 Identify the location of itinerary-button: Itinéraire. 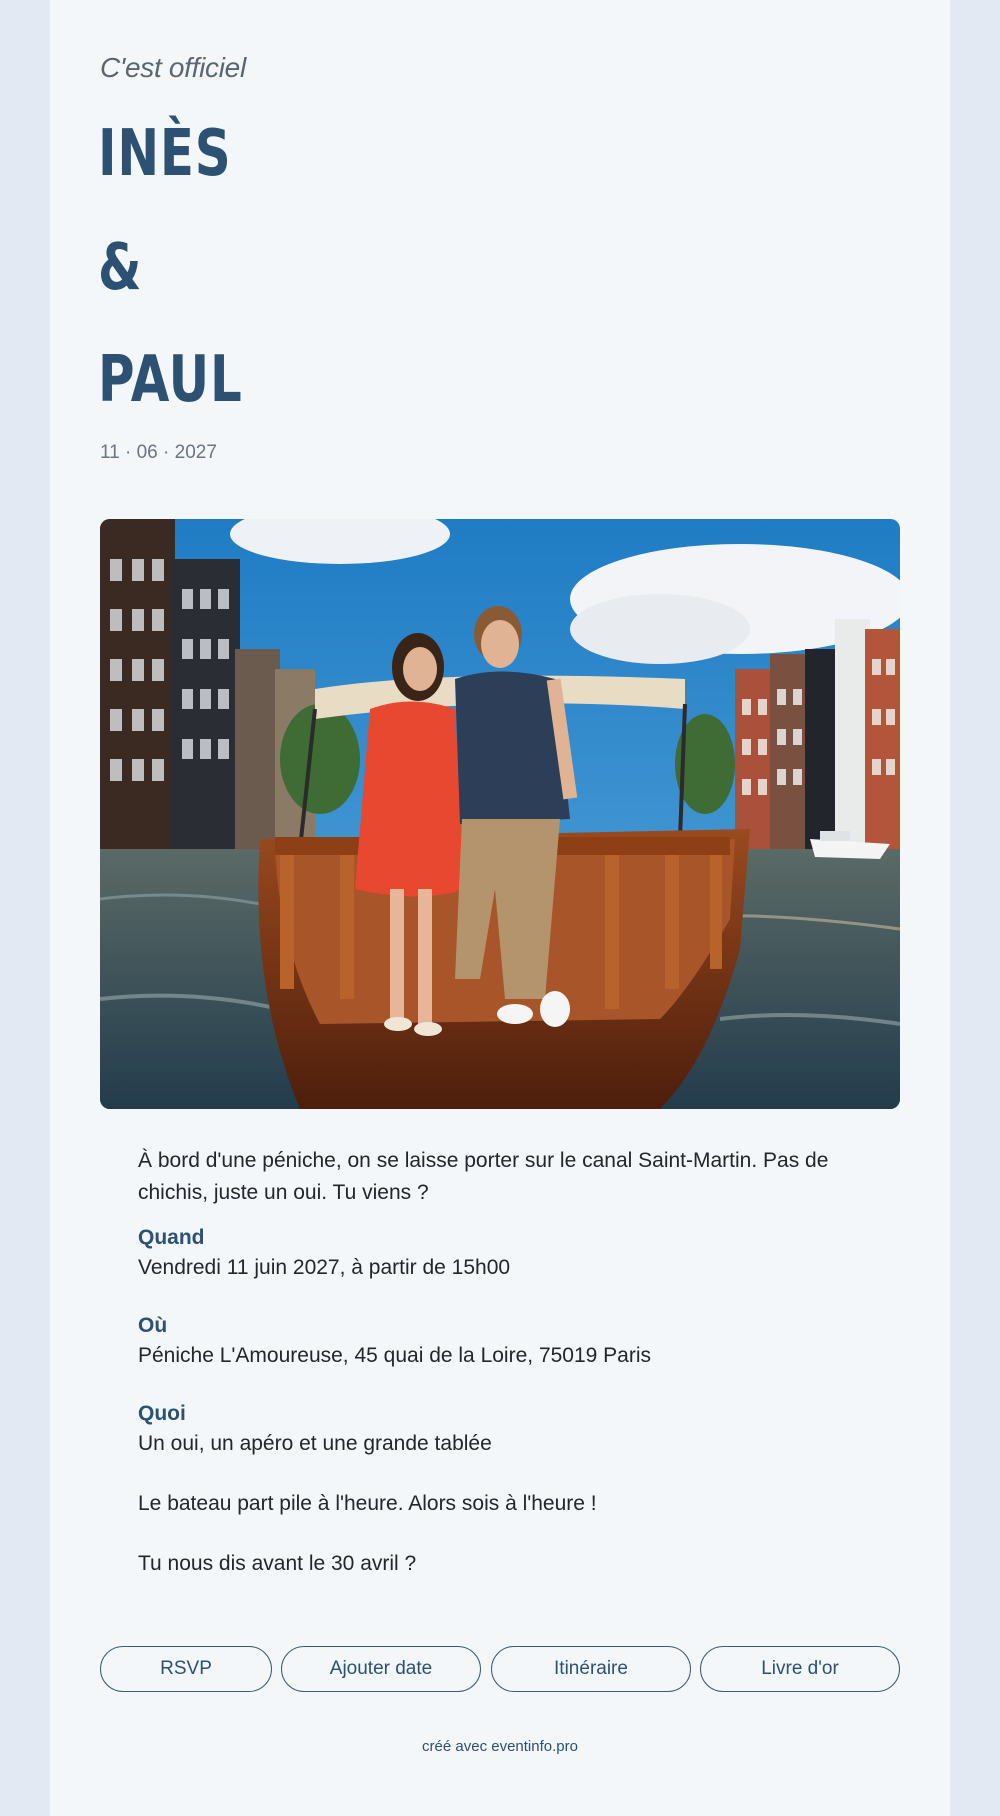
(591, 1669).